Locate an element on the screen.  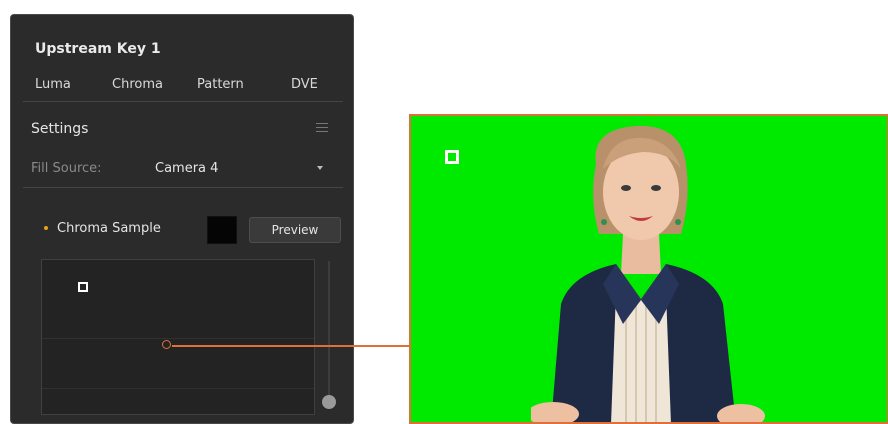
preview-button: Preview is located at coordinates (295, 230).